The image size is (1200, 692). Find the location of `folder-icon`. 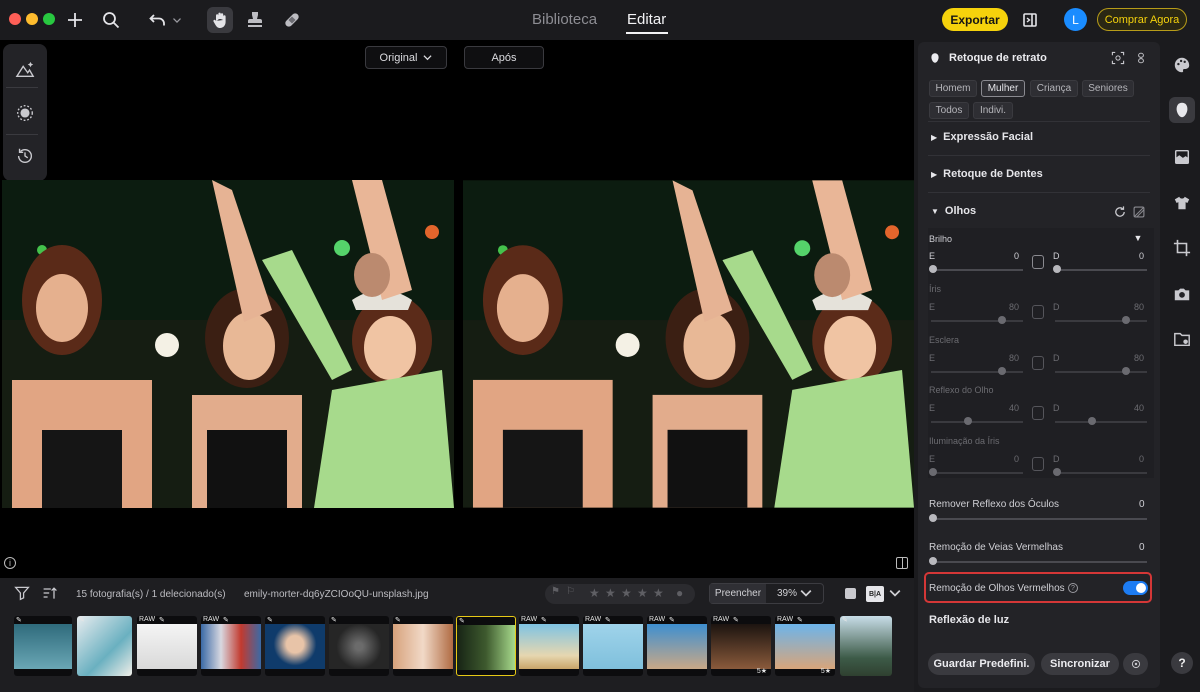

folder-icon is located at coordinates (1182, 339).